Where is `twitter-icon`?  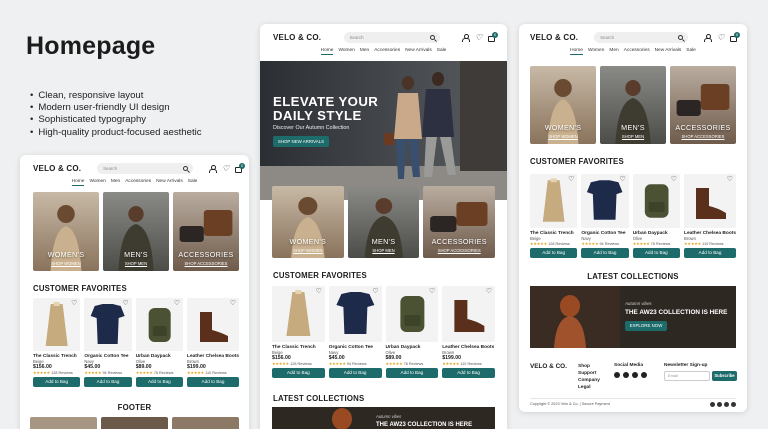
twitter-icon is located at coordinates (635, 375).